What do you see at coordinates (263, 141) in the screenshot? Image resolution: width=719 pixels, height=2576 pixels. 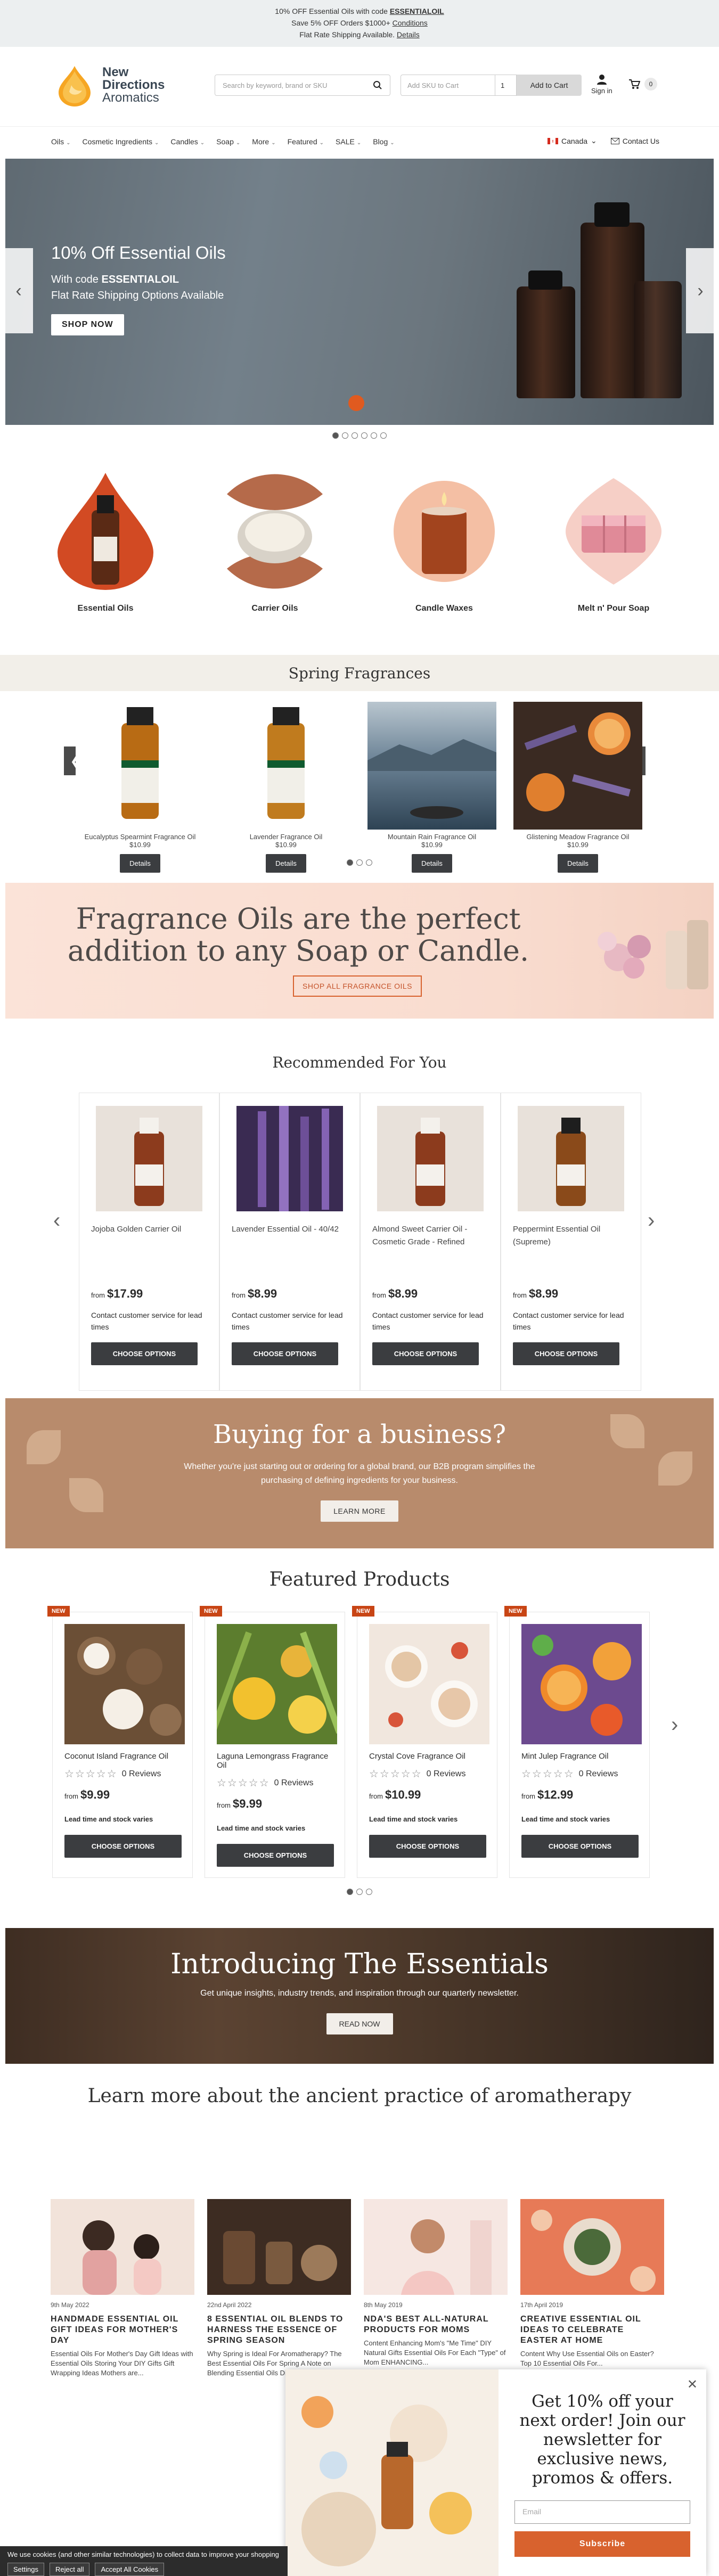 I see `nav-item-more: More ⌄` at bounding box center [263, 141].